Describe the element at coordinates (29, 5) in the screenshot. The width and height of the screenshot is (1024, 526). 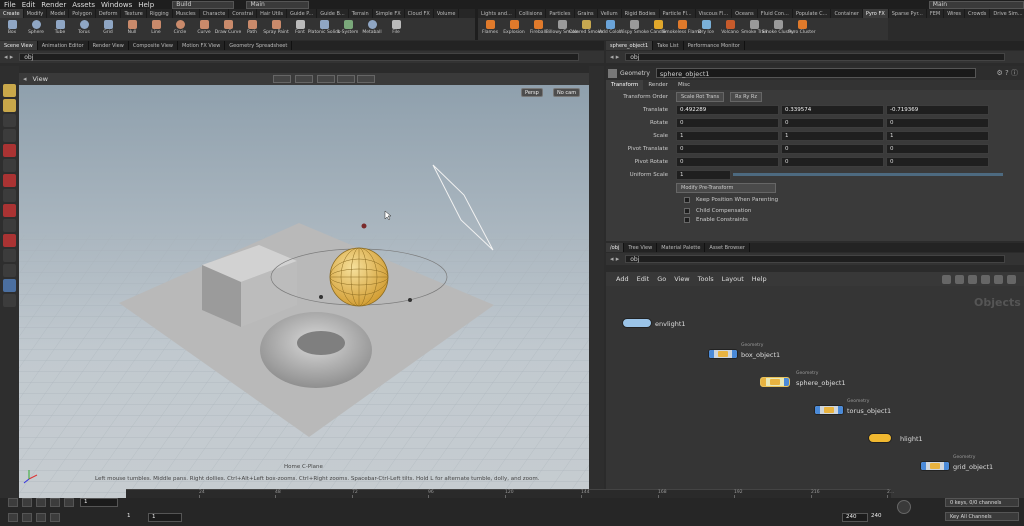
I see `menu-edit: Edit` at that location.